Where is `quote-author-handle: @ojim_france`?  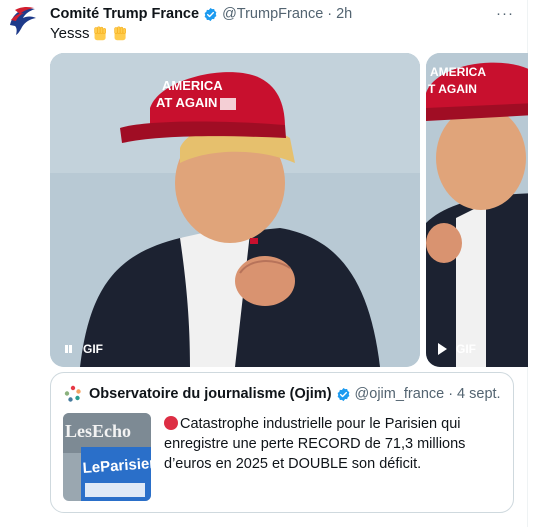
quote-author-handle: @ojim_france is located at coordinates (400, 394).